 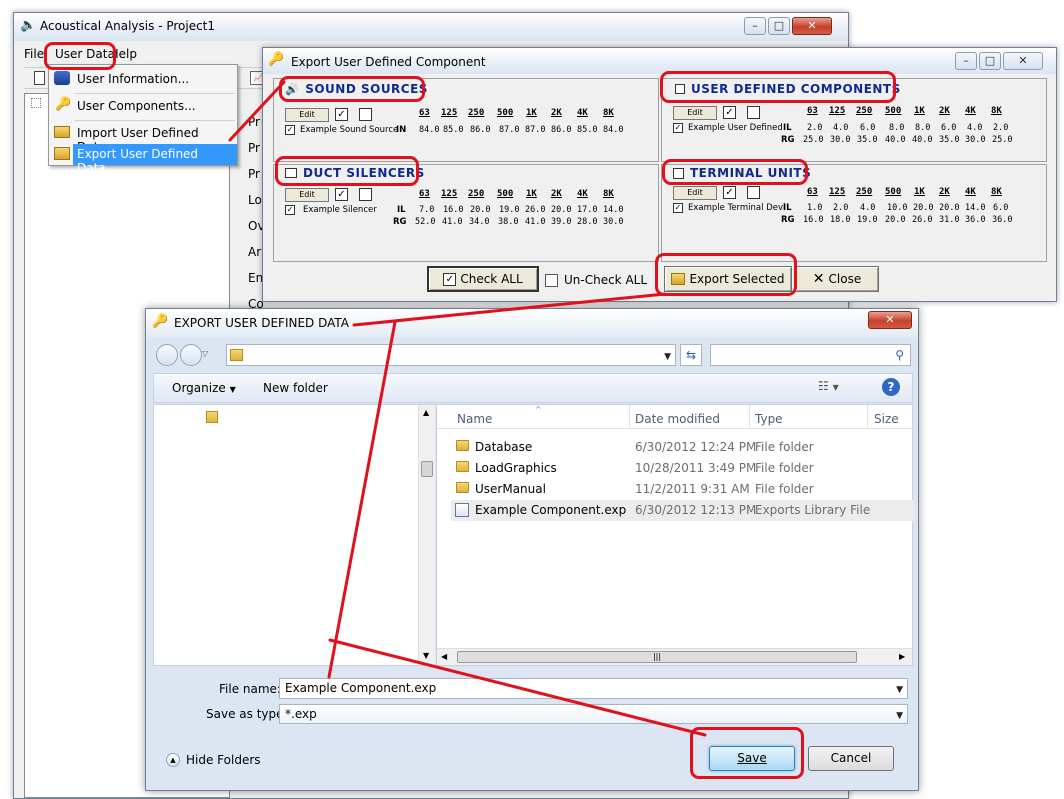 What do you see at coordinates (1023, 61) in the screenshot?
I see `export-close-button: ✕` at bounding box center [1023, 61].